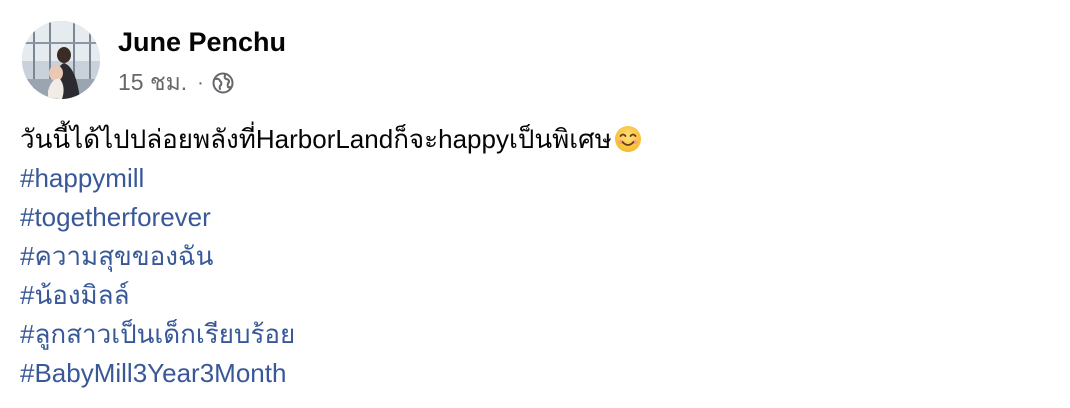  I want to click on hashtag-link: #ลูกสาวเป็นเด็กเรียบร้อย, so click(331, 334).